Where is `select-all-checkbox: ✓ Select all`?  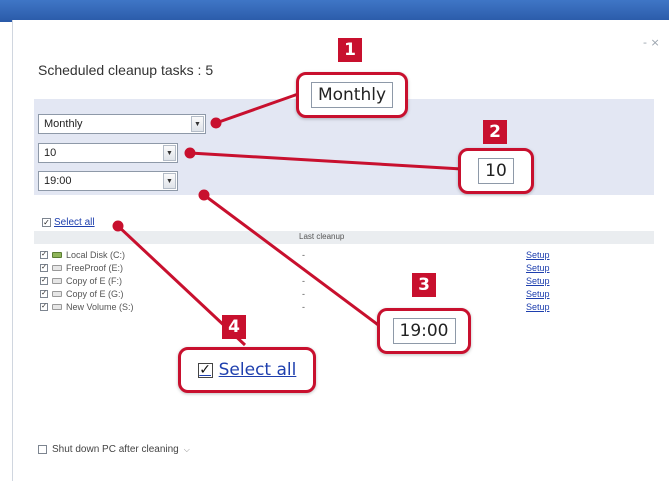 select-all-checkbox: ✓ Select all is located at coordinates (68, 222).